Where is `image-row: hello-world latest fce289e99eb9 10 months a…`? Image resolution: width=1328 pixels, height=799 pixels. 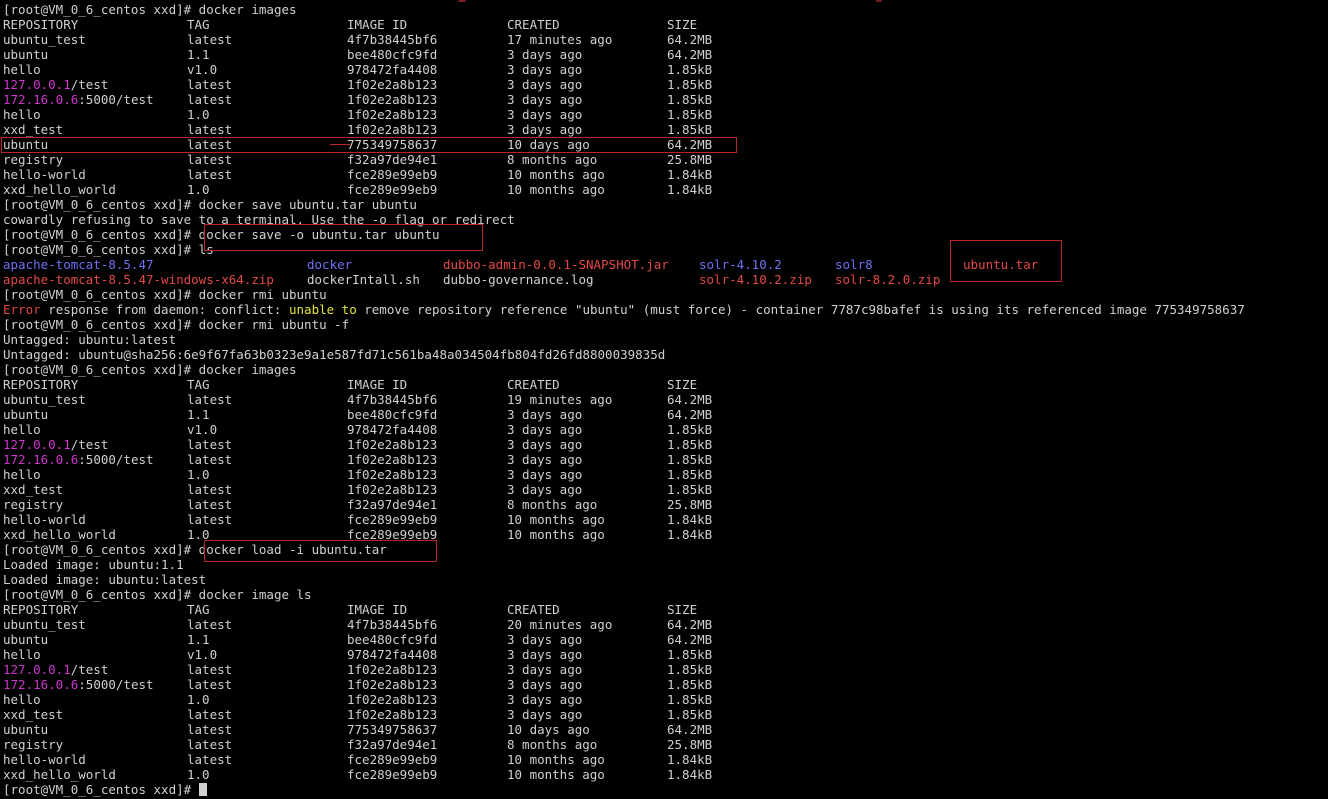
image-row: hello-world latest fce289e99eb9 10 months a… is located at coordinates (665, 519).